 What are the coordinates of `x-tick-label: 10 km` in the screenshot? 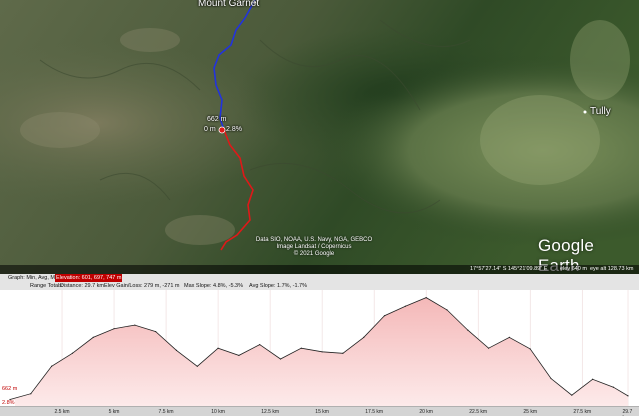 It's located at (218, 412).